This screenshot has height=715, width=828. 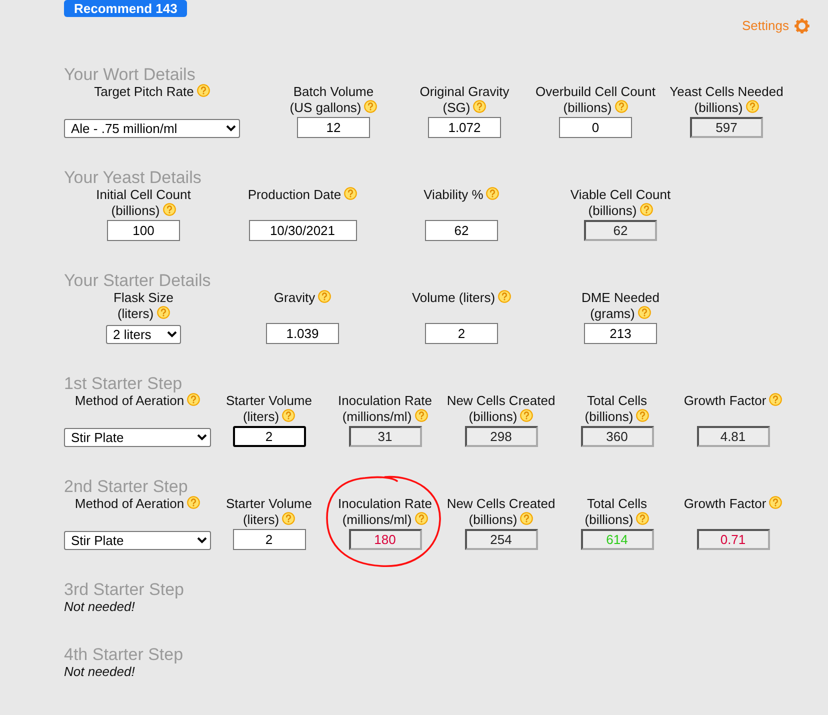 What do you see at coordinates (465, 91) in the screenshot?
I see `field-label: Original Gravity` at bounding box center [465, 91].